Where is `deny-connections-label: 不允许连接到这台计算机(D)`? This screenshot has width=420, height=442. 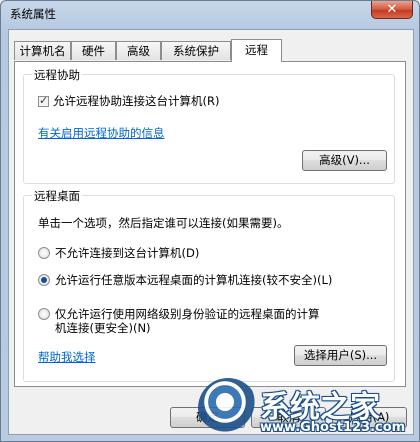 deny-connections-label: 不允许连接到这台计算机(D) is located at coordinates (127, 253).